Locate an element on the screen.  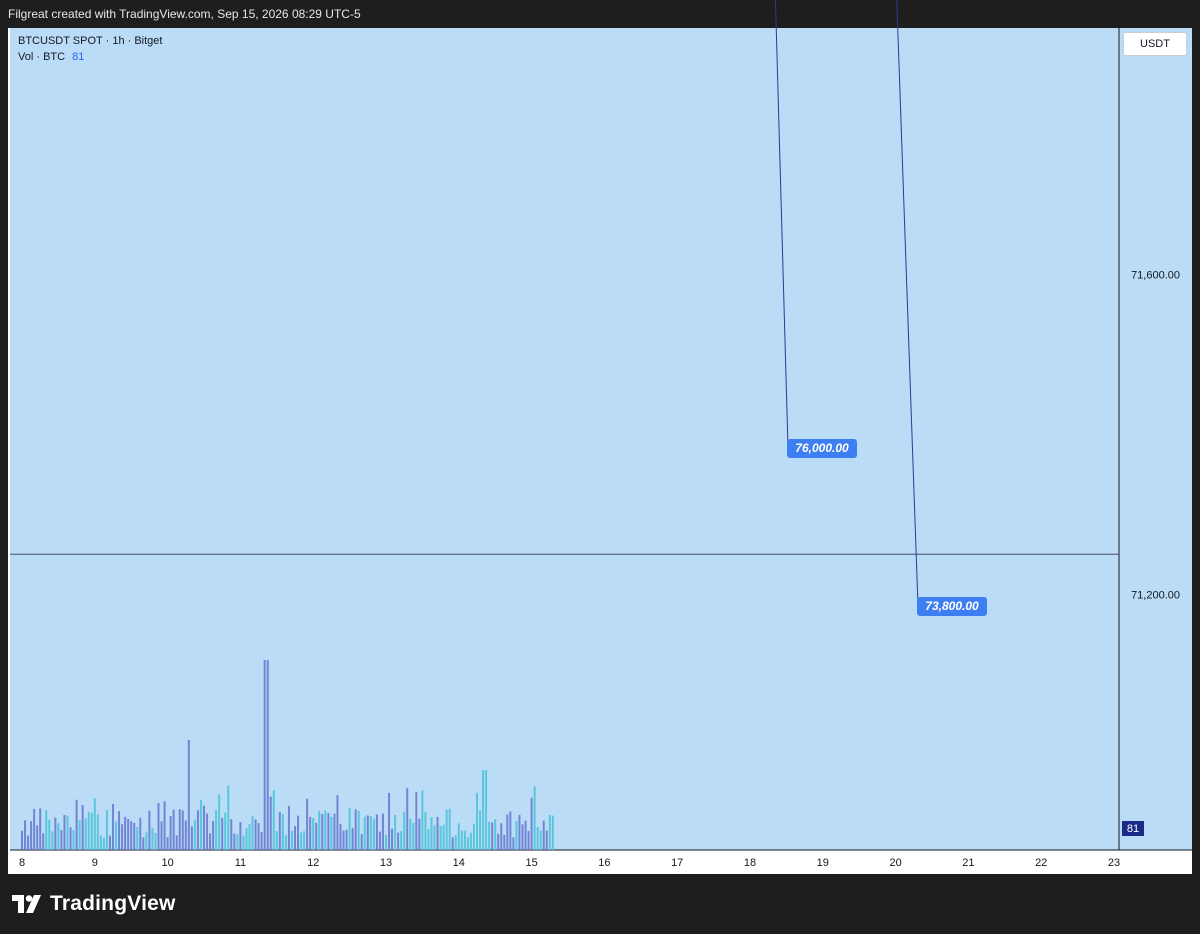
x-tick-label-14: 22 is located at coordinates (1041, 863).